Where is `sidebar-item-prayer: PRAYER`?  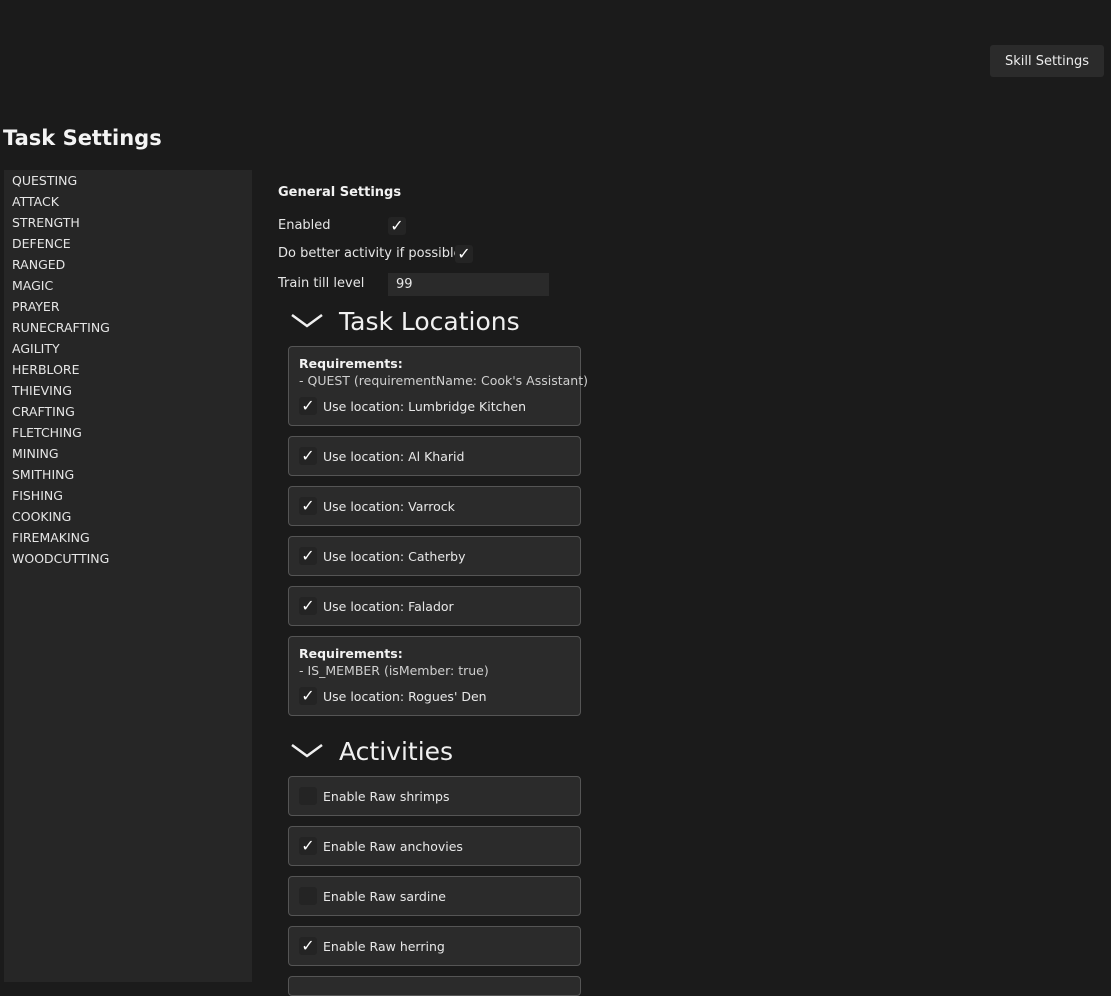 sidebar-item-prayer: PRAYER is located at coordinates (128, 306).